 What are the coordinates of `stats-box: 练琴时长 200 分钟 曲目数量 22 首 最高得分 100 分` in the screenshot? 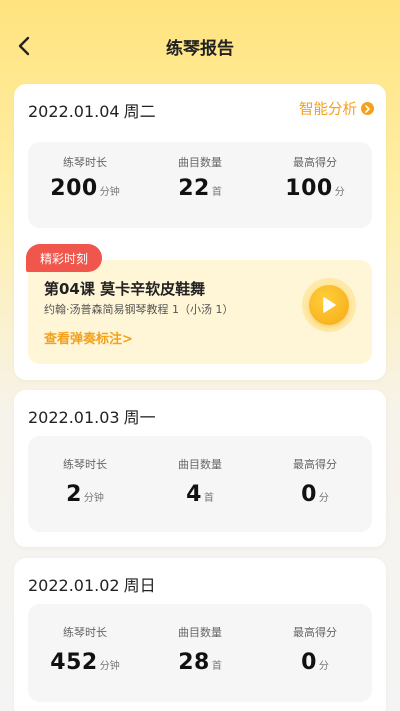 It's located at (200, 185).